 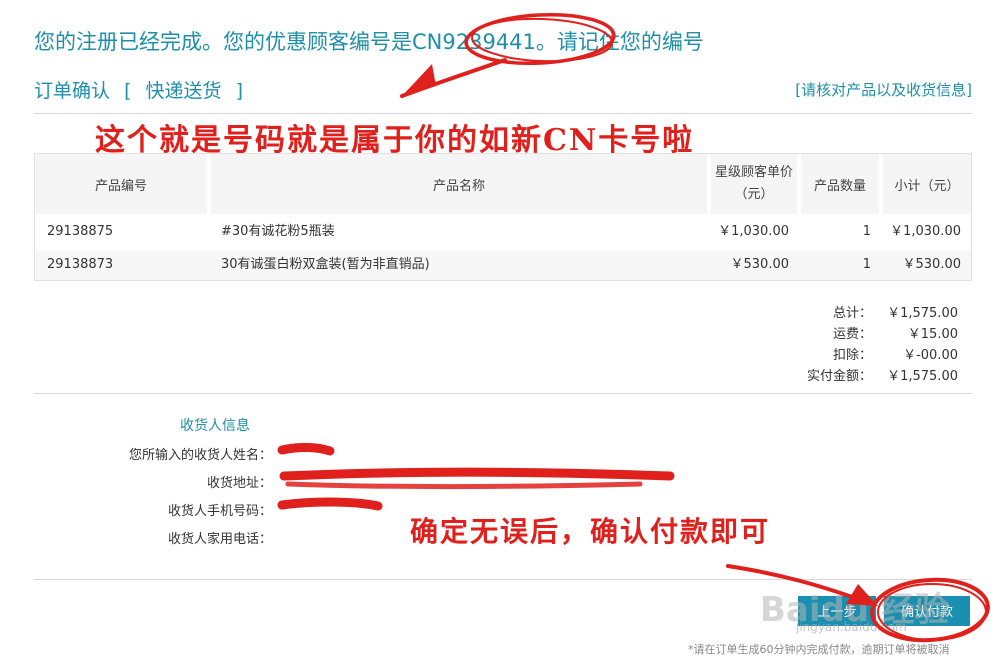 I want to click on arrow-stroke, so click(x=453, y=78).